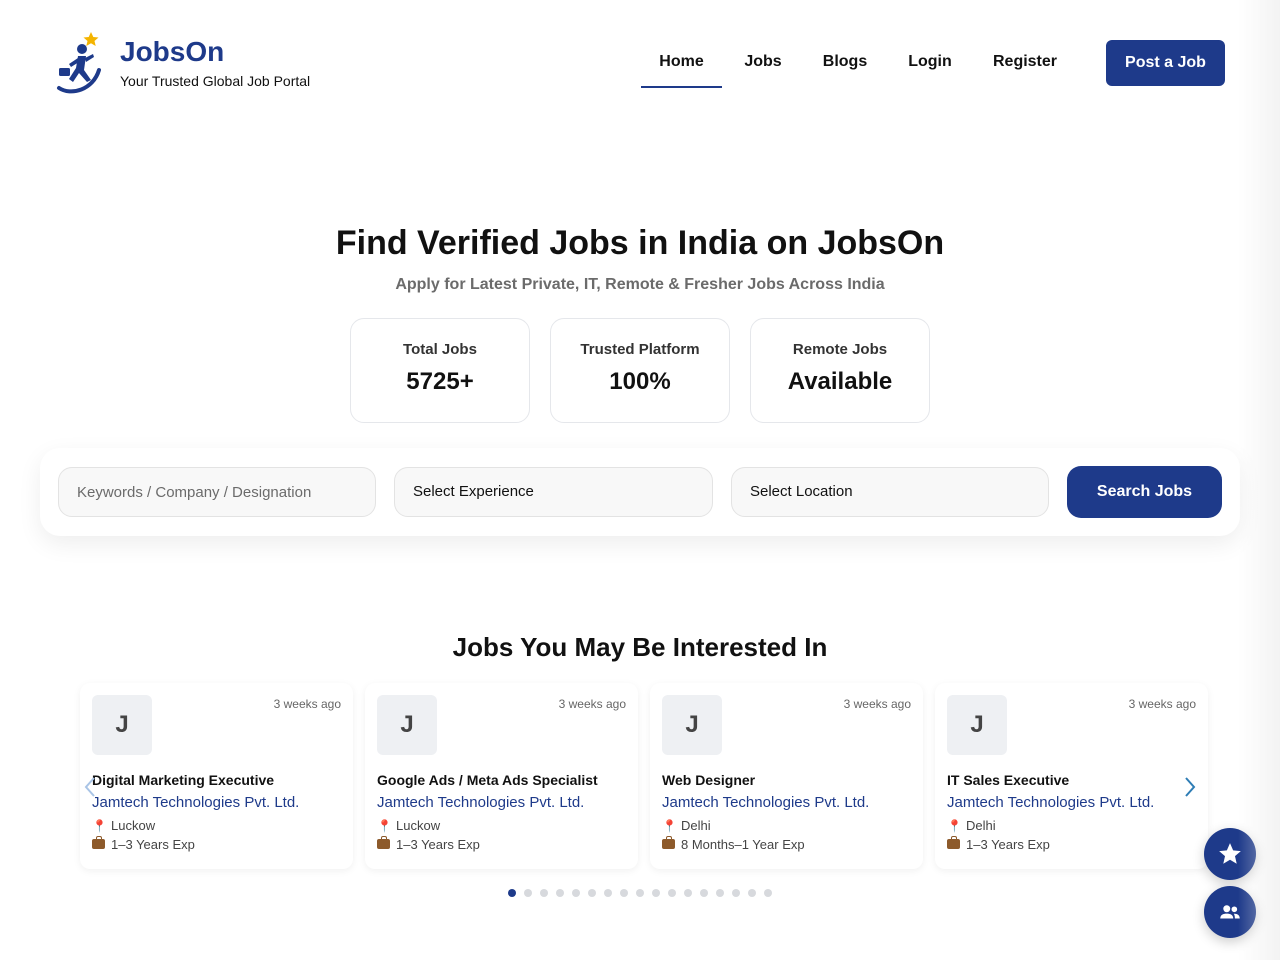 Image resolution: width=1280 pixels, height=960 pixels. What do you see at coordinates (79, 64) in the screenshot?
I see `logo-icon` at bounding box center [79, 64].